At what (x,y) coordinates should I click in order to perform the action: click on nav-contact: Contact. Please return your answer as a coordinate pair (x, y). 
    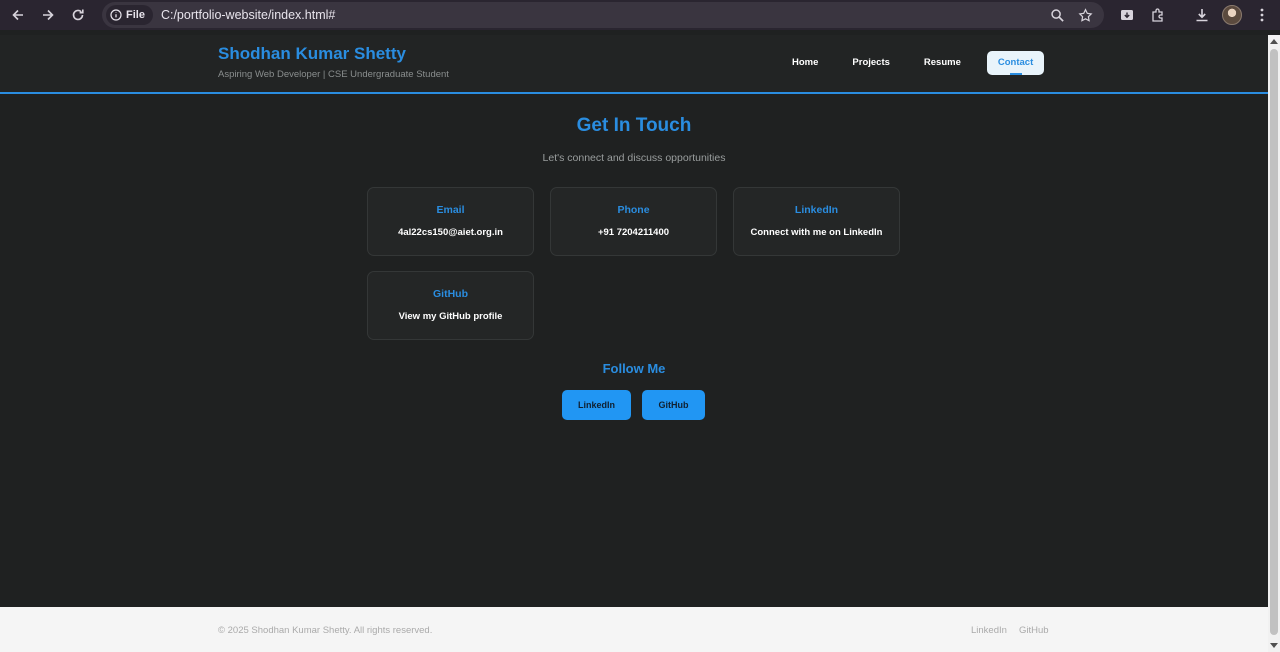
    Looking at the image, I should click on (1015, 63).